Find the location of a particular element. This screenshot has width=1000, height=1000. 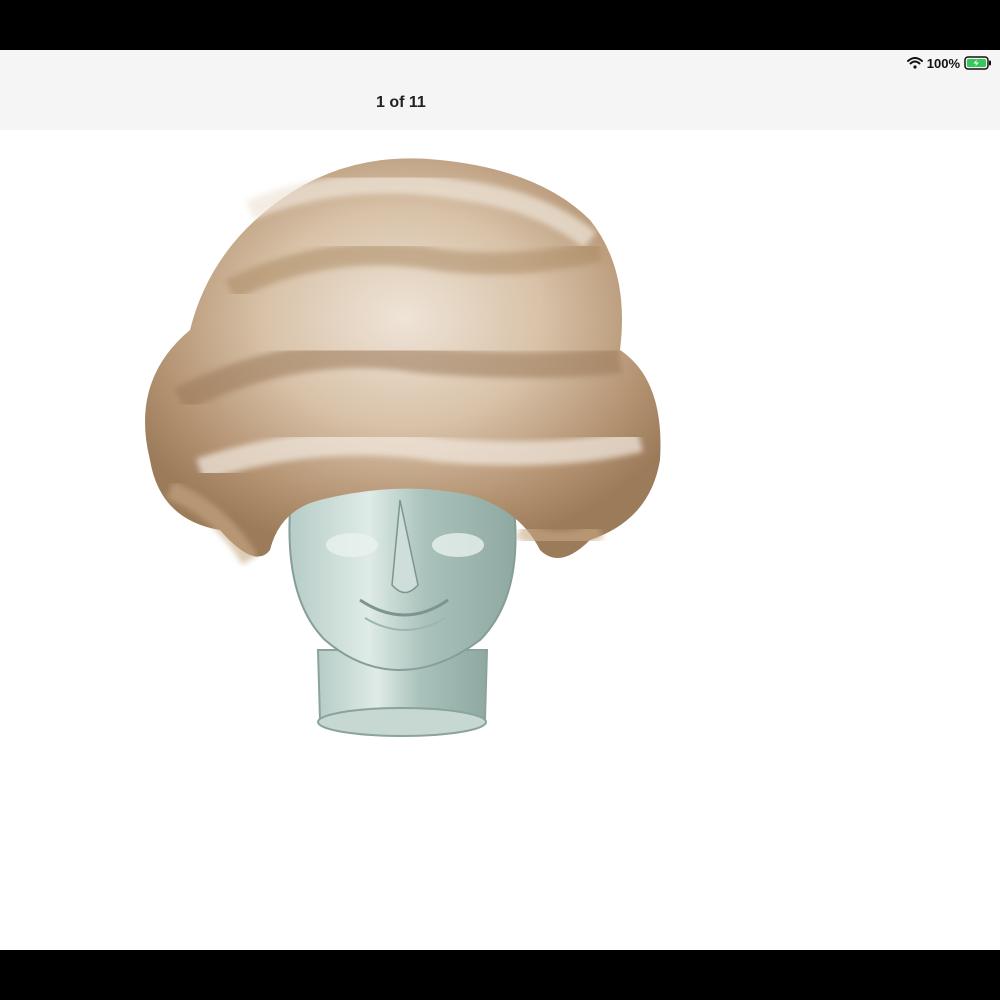

status-bar: 100% is located at coordinates (949, 63).